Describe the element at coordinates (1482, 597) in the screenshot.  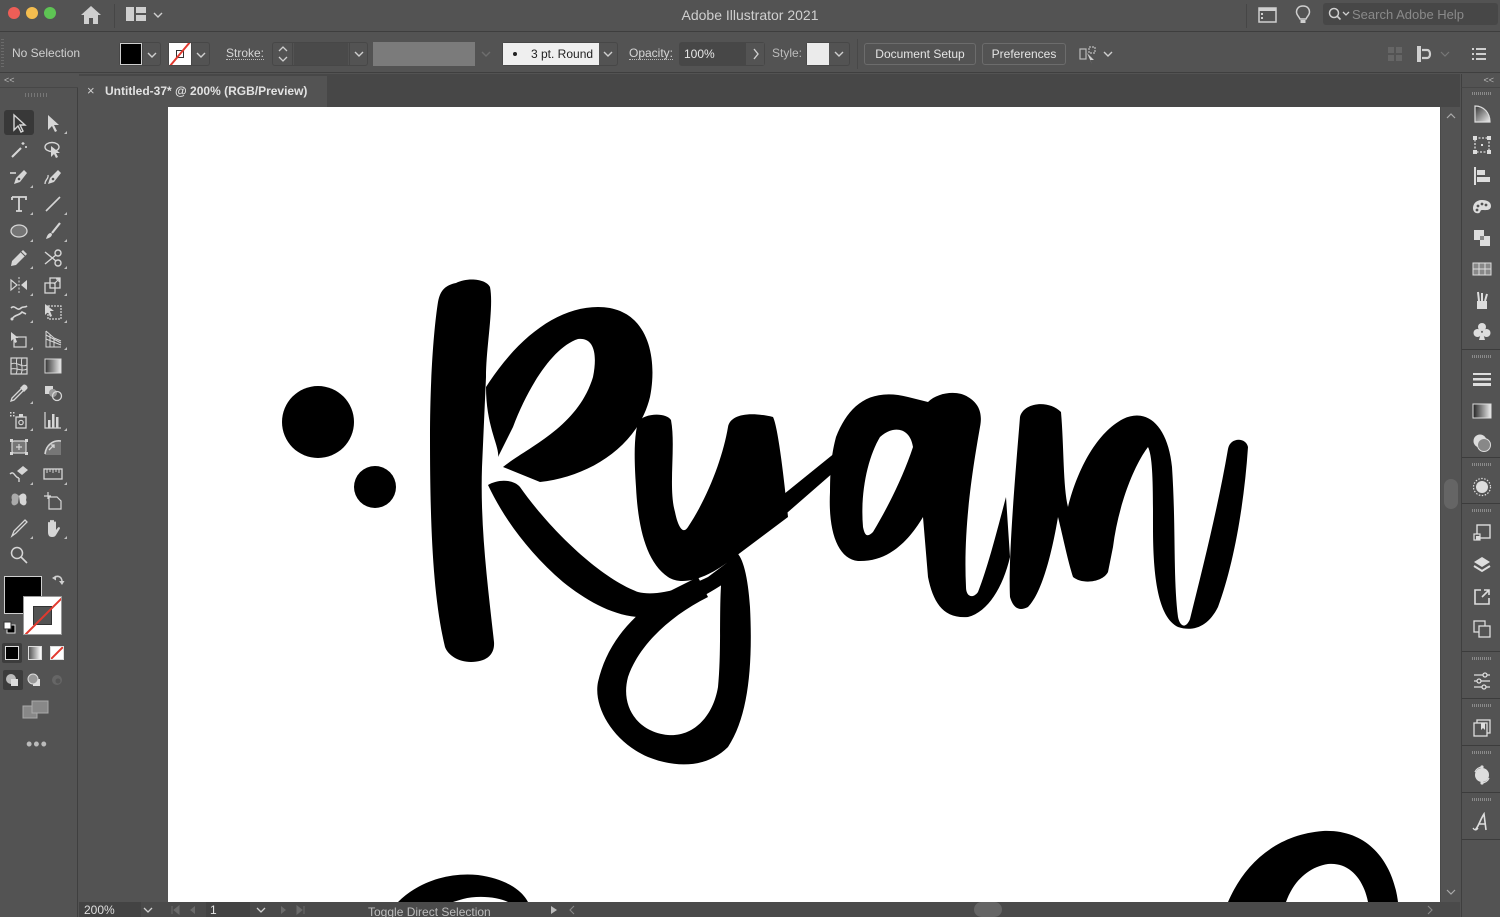
I see `export-icon` at that location.